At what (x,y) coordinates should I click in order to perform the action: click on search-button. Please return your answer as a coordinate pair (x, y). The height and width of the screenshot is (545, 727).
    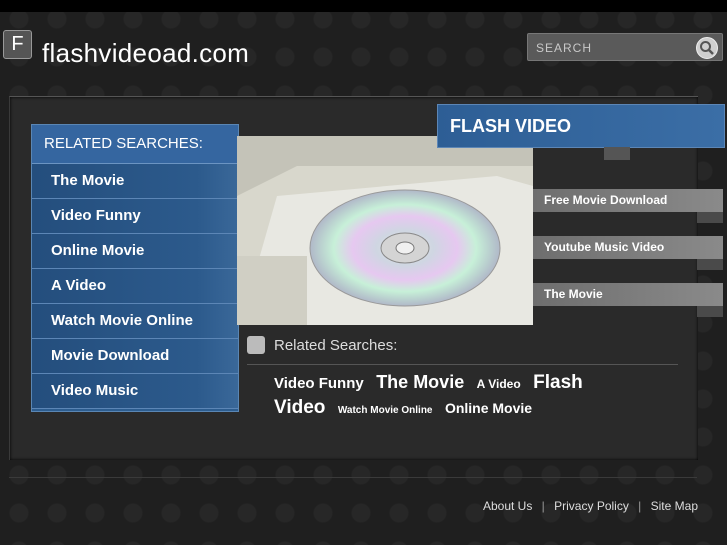
    Looking at the image, I should click on (707, 48).